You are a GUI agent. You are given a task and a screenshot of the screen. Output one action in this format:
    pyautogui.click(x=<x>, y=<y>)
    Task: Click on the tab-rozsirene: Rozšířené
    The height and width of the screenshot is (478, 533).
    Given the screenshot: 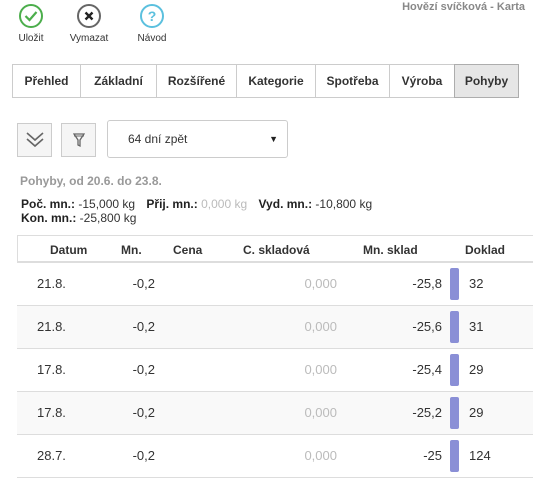 What is the action you would take?
    pyautogui.click(x=196, y=81)
    